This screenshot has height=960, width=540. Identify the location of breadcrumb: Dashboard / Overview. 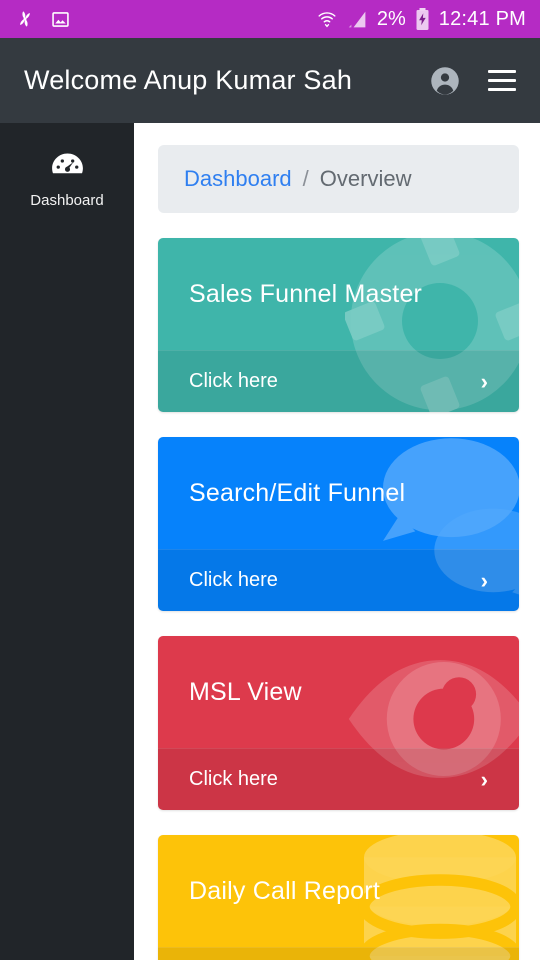
(338, 179).